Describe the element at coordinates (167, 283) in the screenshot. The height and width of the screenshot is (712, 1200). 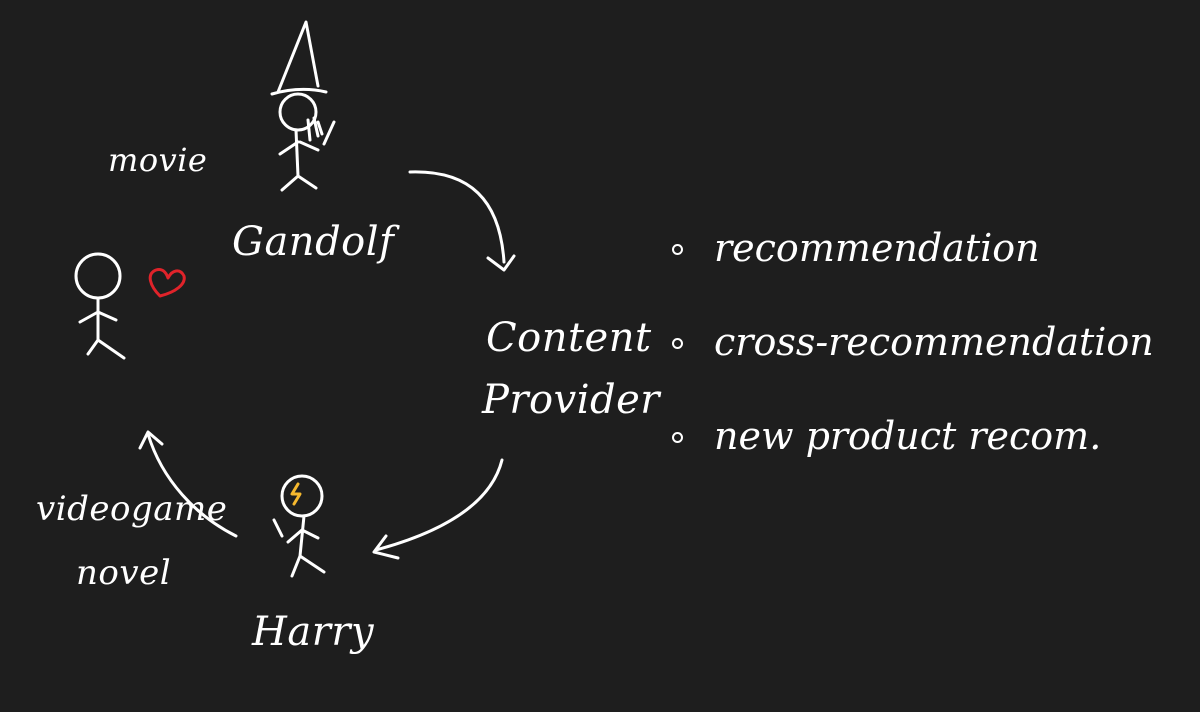
I see `heart-icon` at that location.